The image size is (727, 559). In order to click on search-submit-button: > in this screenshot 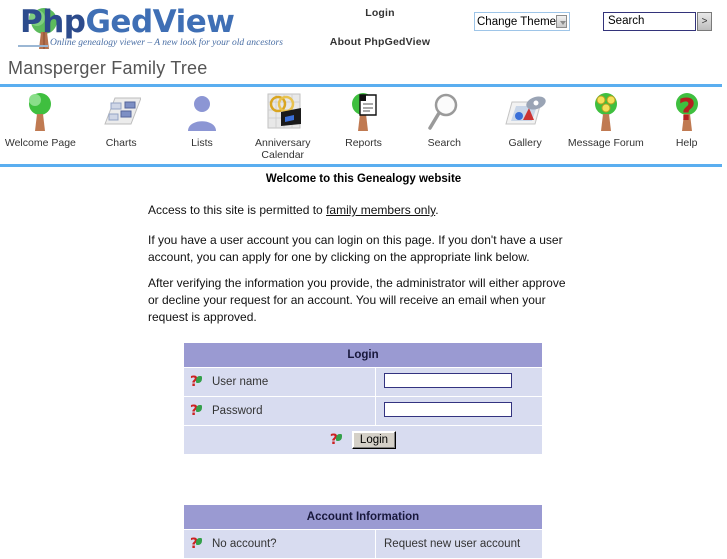, I will do `click(704, 21)`.